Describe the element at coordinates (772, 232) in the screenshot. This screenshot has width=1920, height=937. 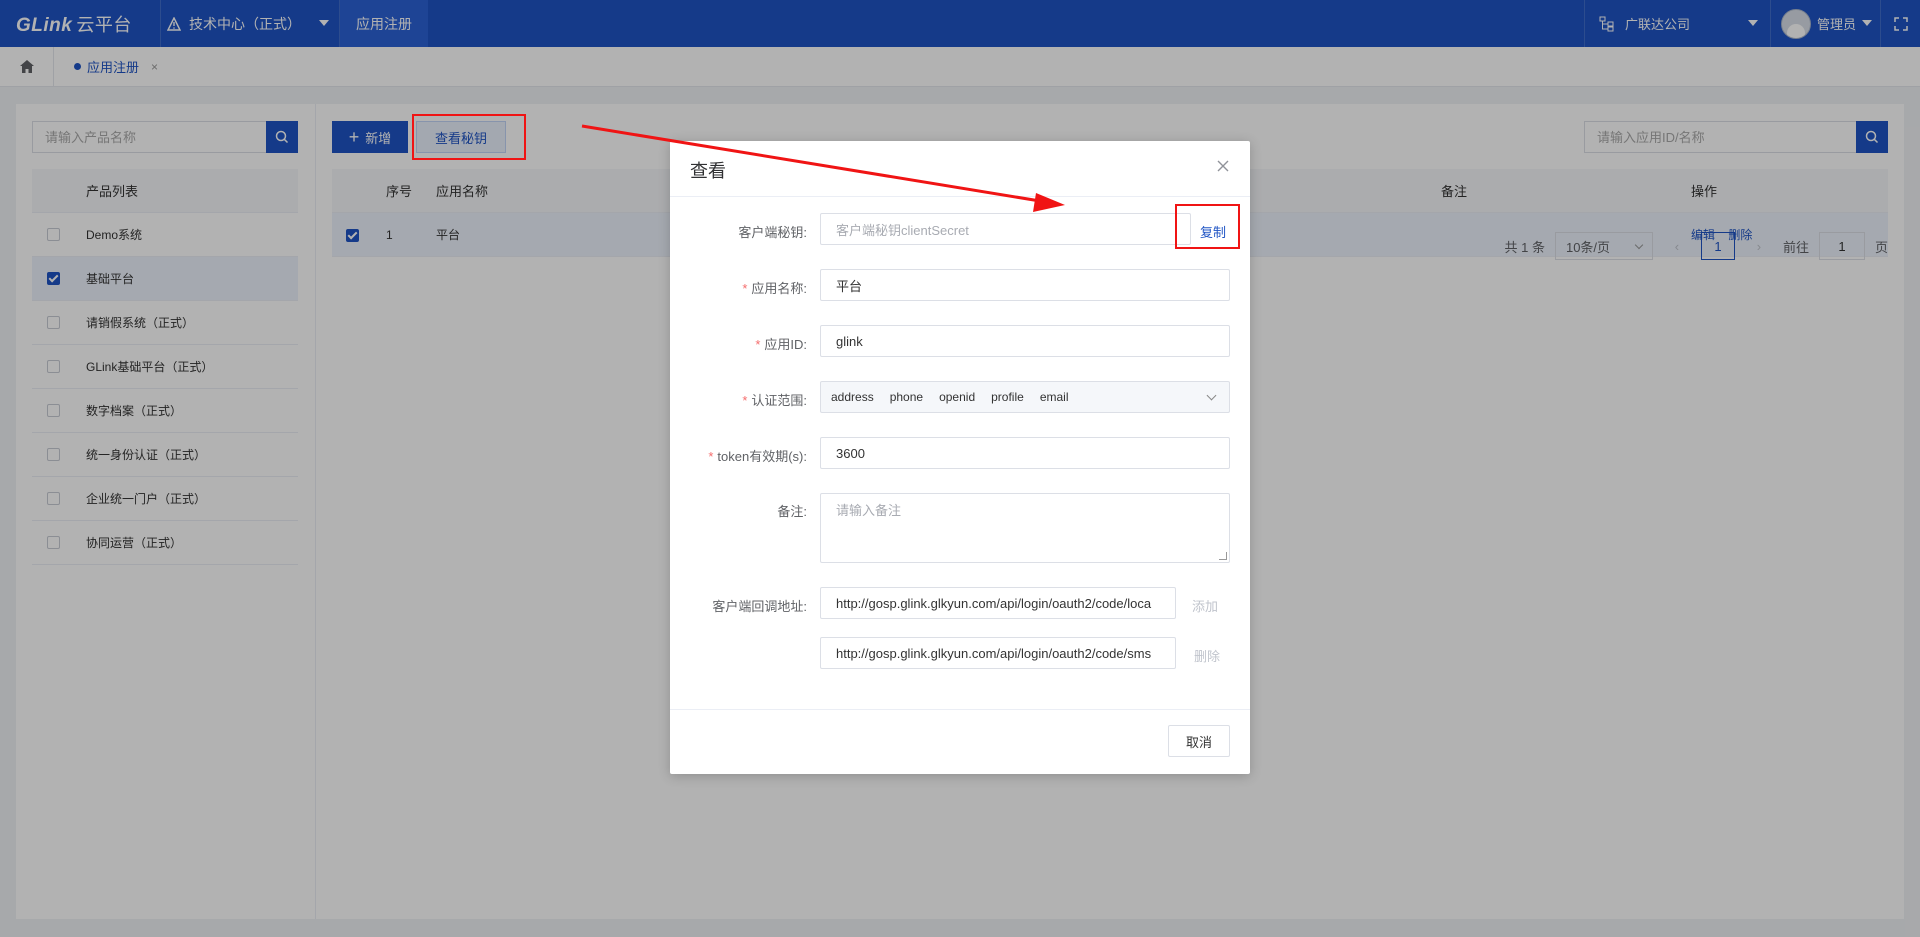
I see `client-secret-label: 客户端秘钥:` at that location.